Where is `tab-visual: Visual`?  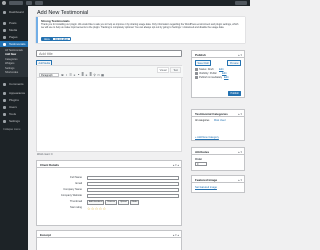
tab-visual: Visual is located at coordinates (163, 70).